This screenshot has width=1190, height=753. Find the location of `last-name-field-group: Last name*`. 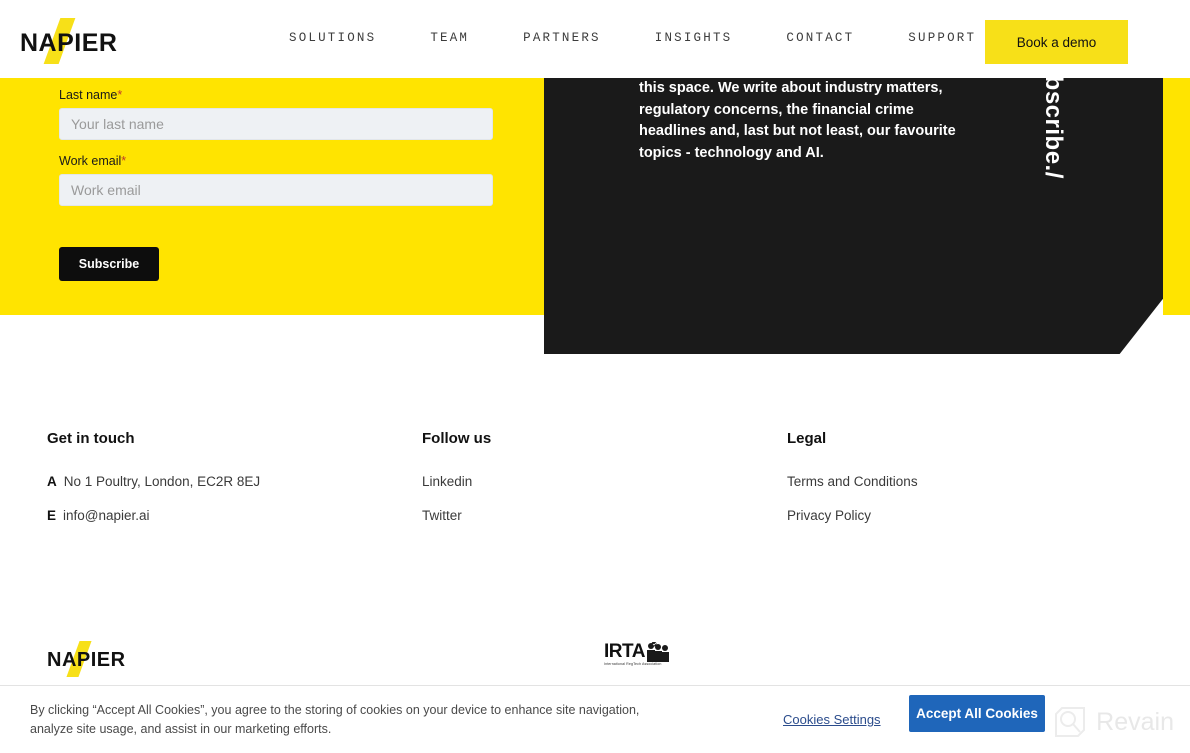

last-name-field-group: Last name* is located at coordinates (276, 114).